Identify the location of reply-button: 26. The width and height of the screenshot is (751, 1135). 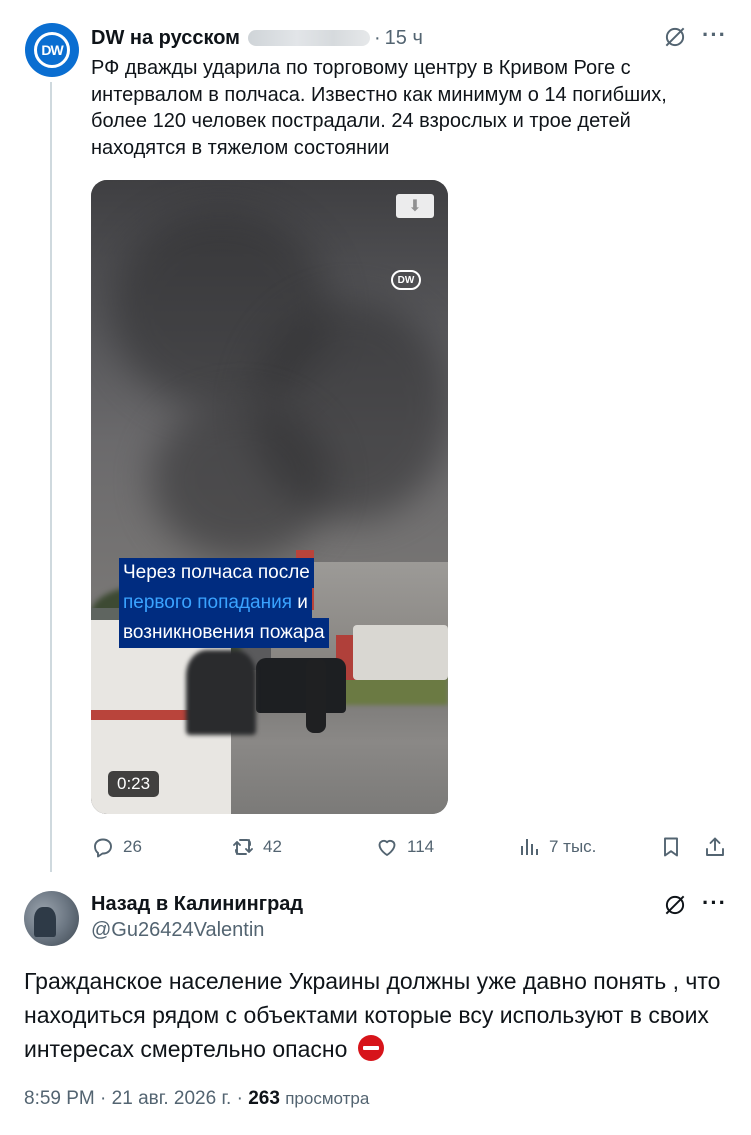
(116, 847).